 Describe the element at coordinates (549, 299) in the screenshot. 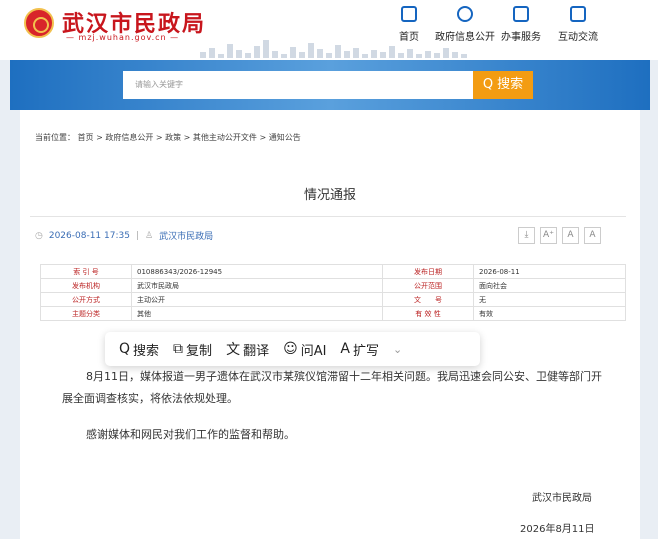

I see `table-value: 无` at that location.